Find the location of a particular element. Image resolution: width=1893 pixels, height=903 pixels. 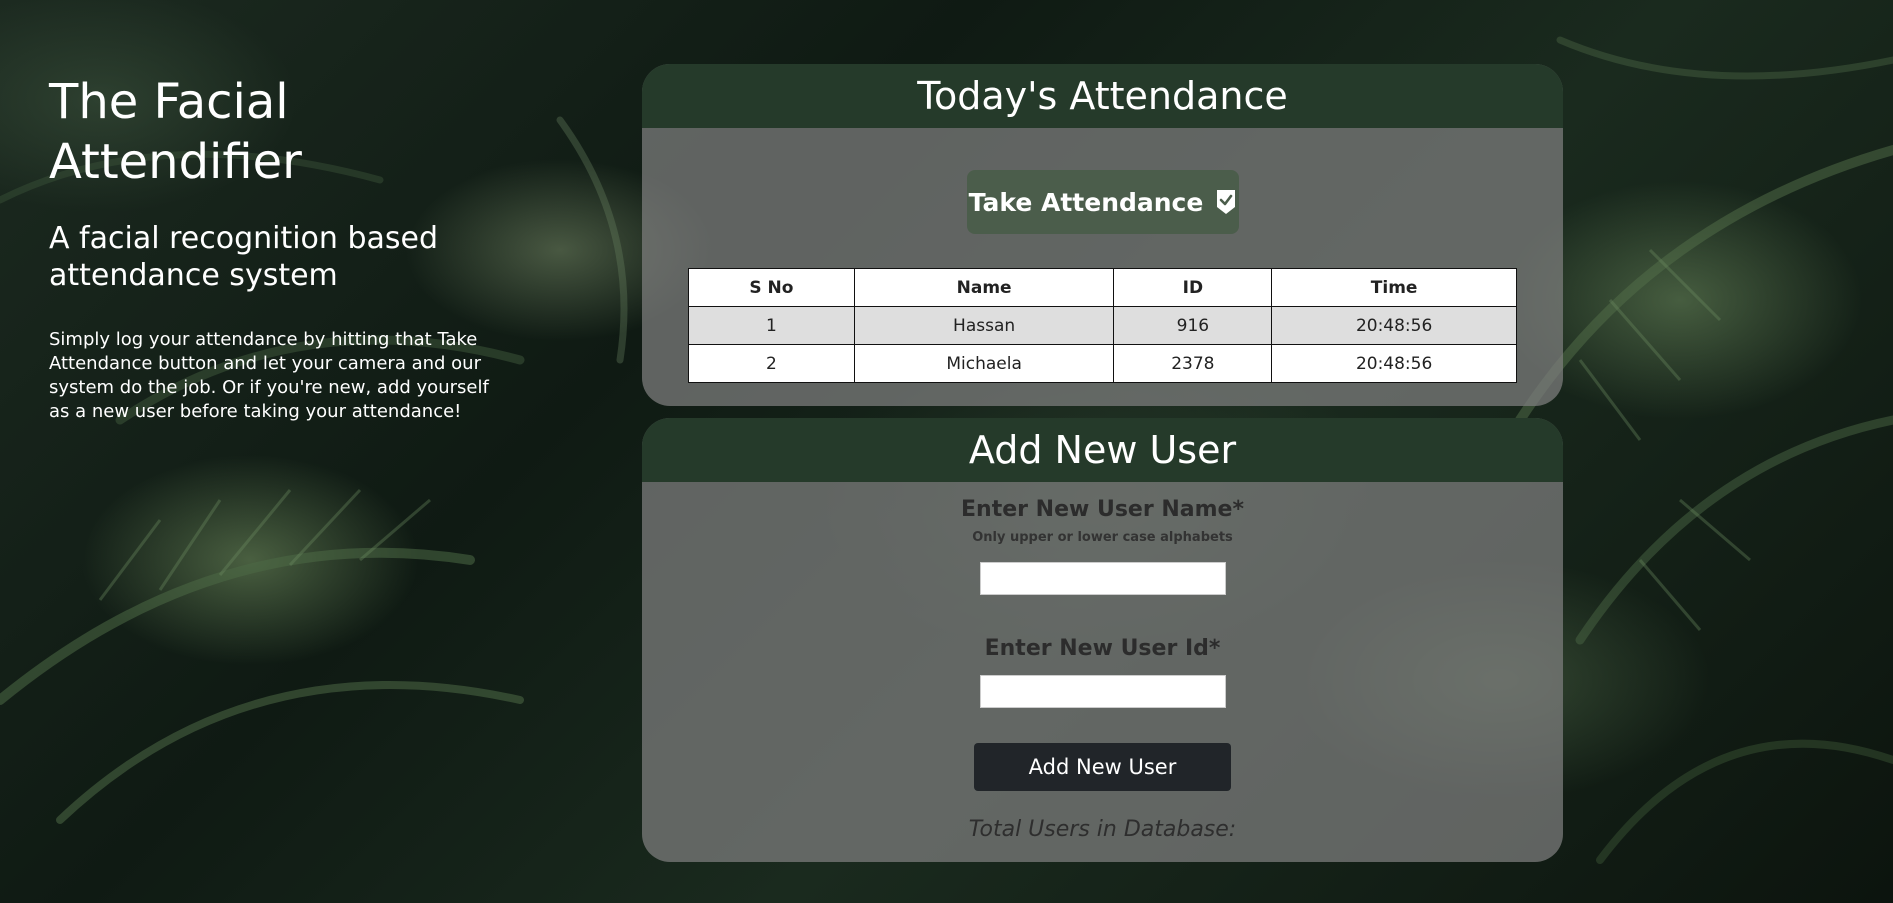

column-header-name: Name is located at coordinates (984, 287).